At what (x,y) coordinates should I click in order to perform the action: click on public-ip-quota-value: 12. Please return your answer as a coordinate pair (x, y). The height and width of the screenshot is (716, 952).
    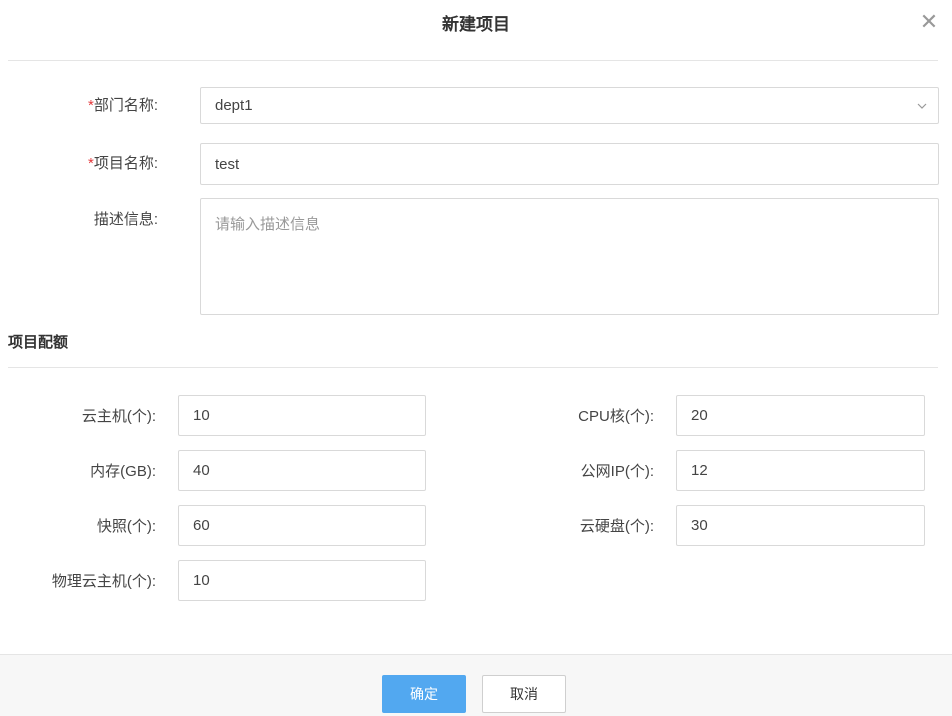
    Looking at the image, I should click on (699, 470).